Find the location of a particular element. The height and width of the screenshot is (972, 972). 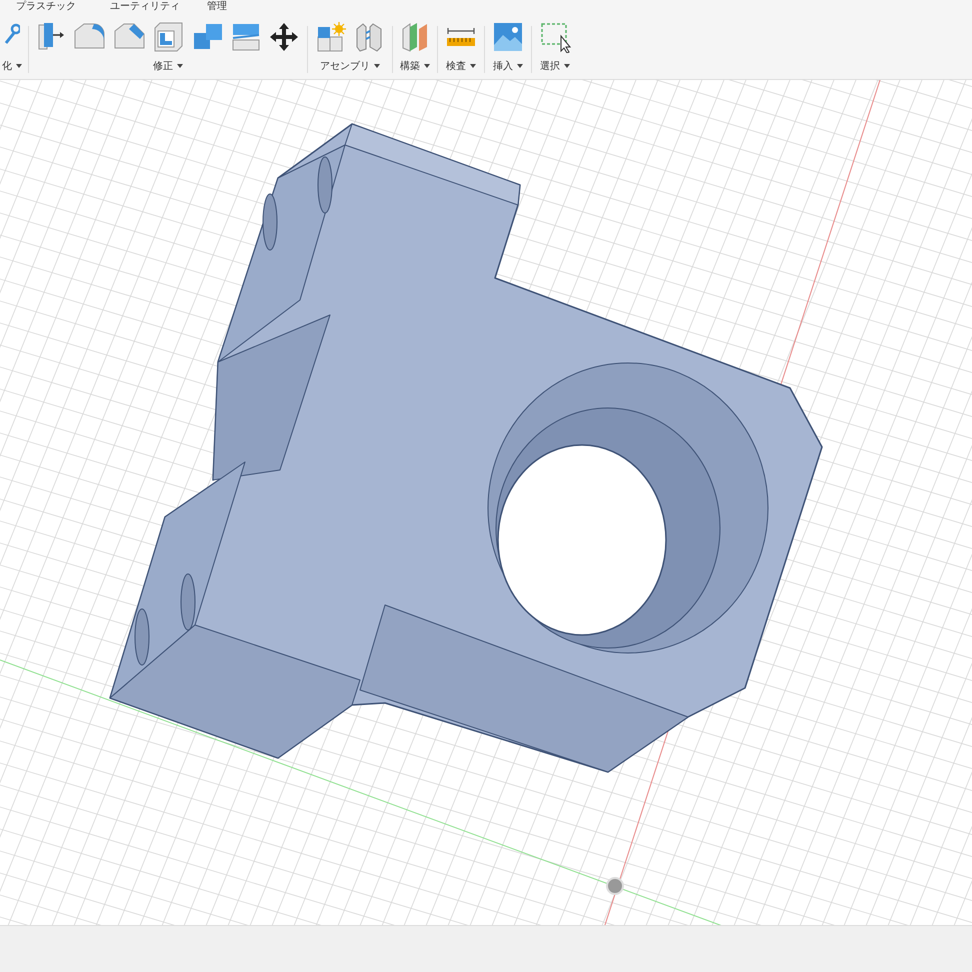

component-icon is located at coordinates (331, 37).